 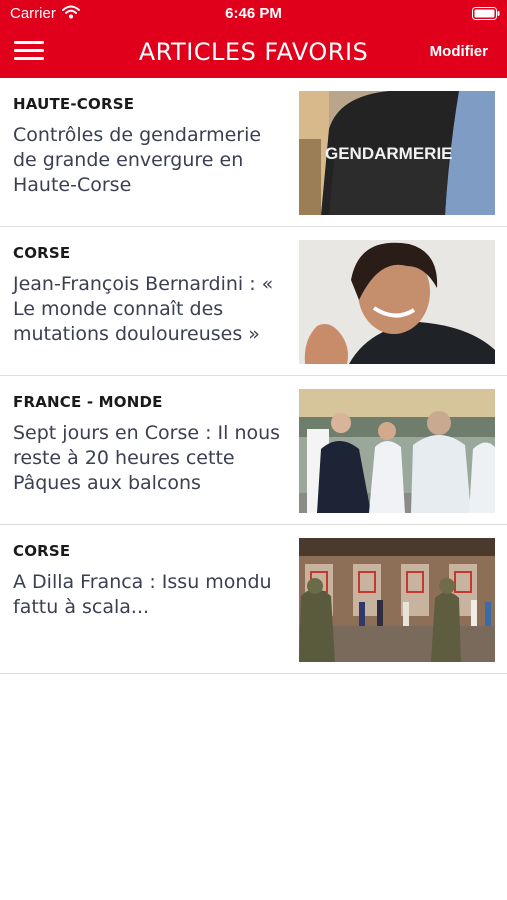 What do you see at coordinates (486, 13) in the screenshot?
I see `battery-icon` at bounding box center [486, 13].